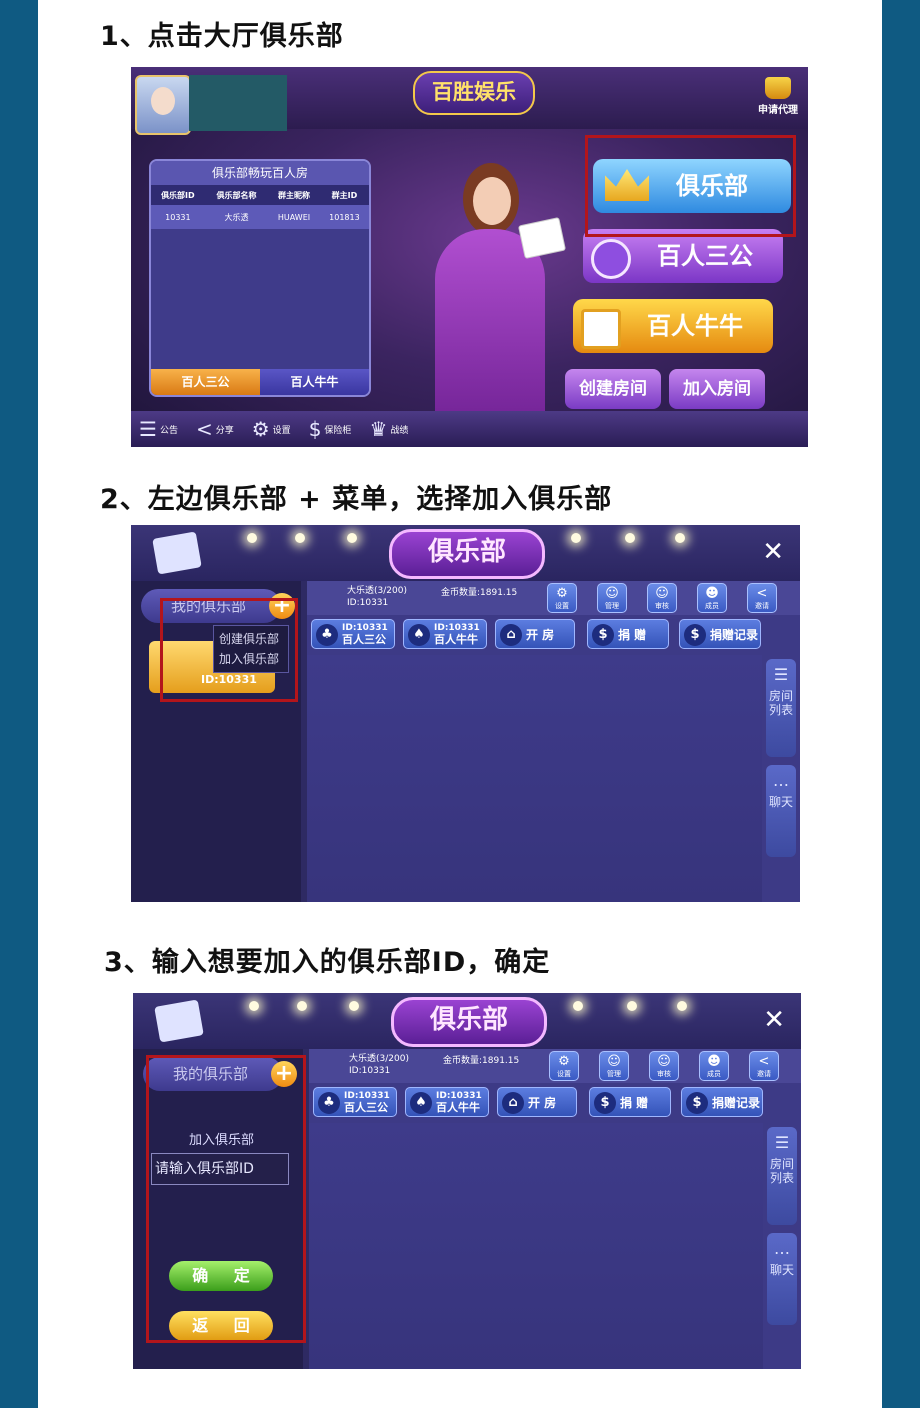  I want to click on highlight-join-form, so click(226, 1199).